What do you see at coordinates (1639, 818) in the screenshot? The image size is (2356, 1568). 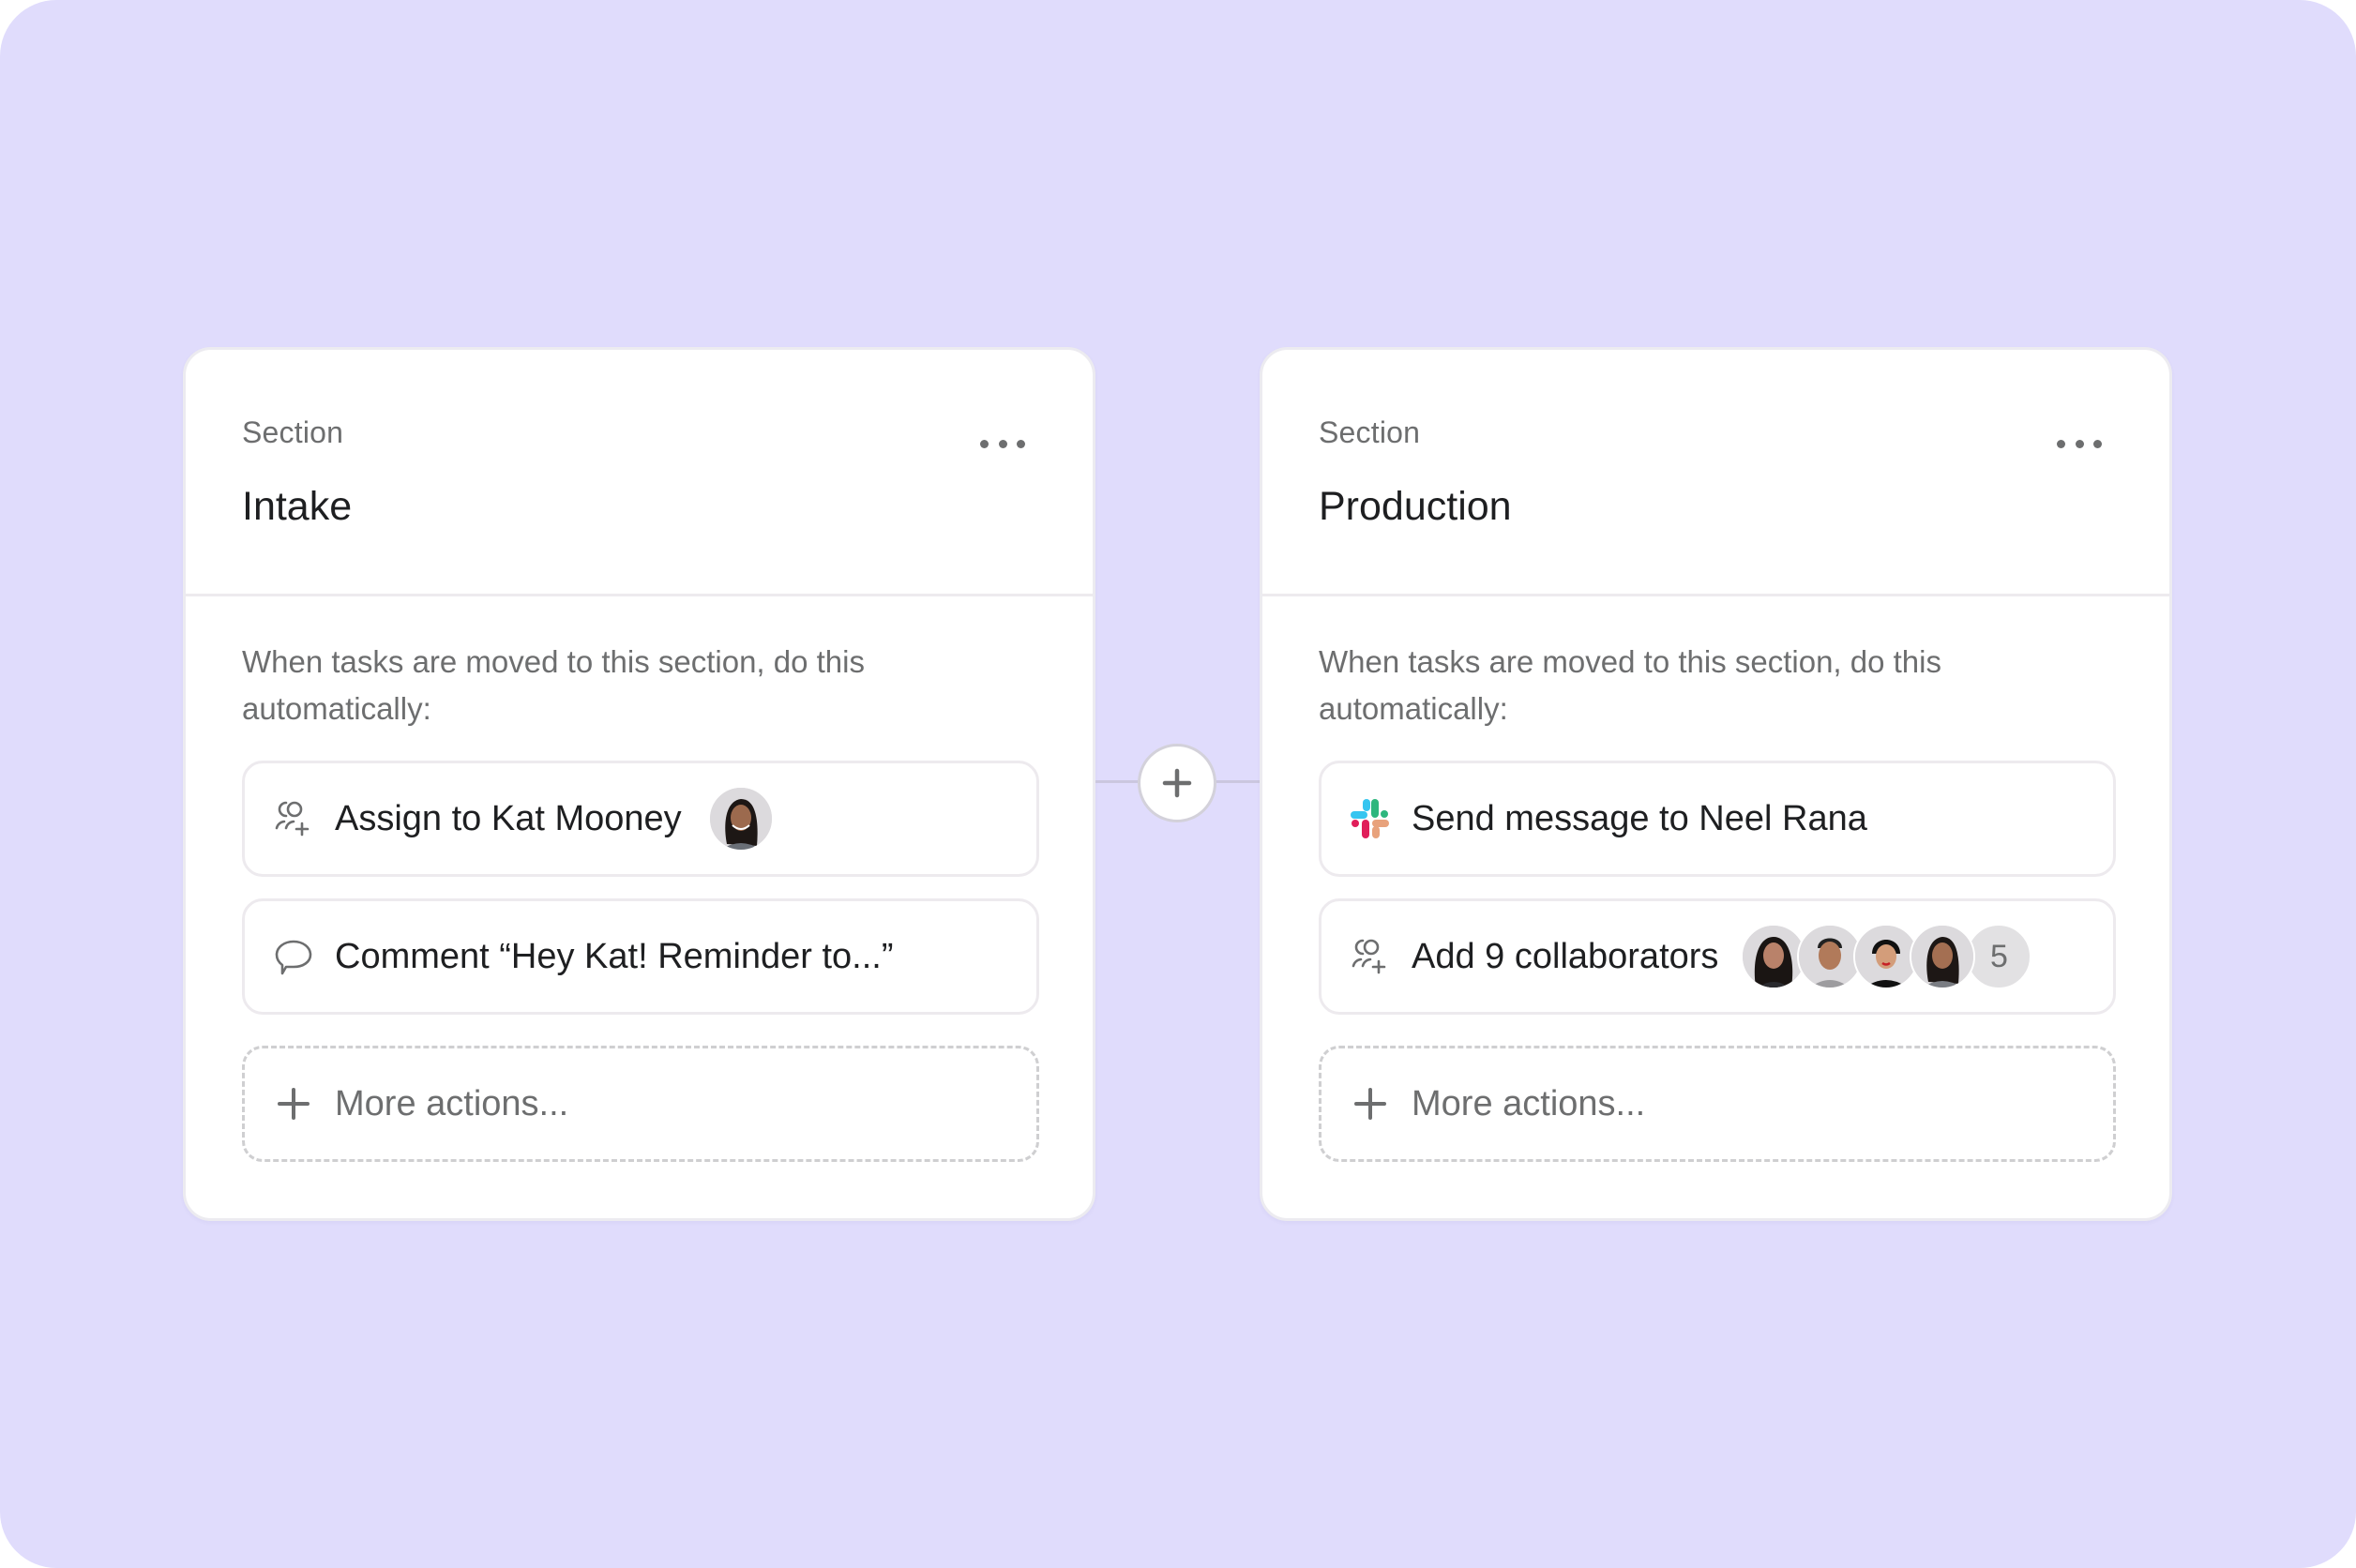 I see `action-label: Send message to Neel Rana` at bounding box center [1639, 818].